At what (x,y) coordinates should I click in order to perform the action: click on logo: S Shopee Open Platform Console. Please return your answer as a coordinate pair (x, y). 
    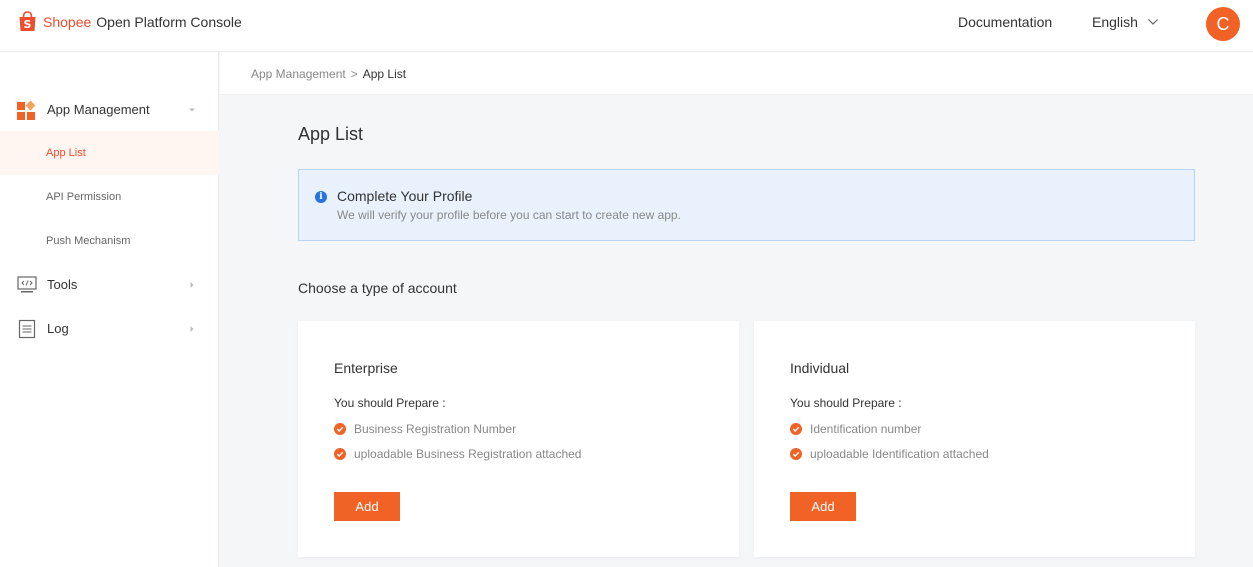
    Looking at the image, I should click on (130, 21).